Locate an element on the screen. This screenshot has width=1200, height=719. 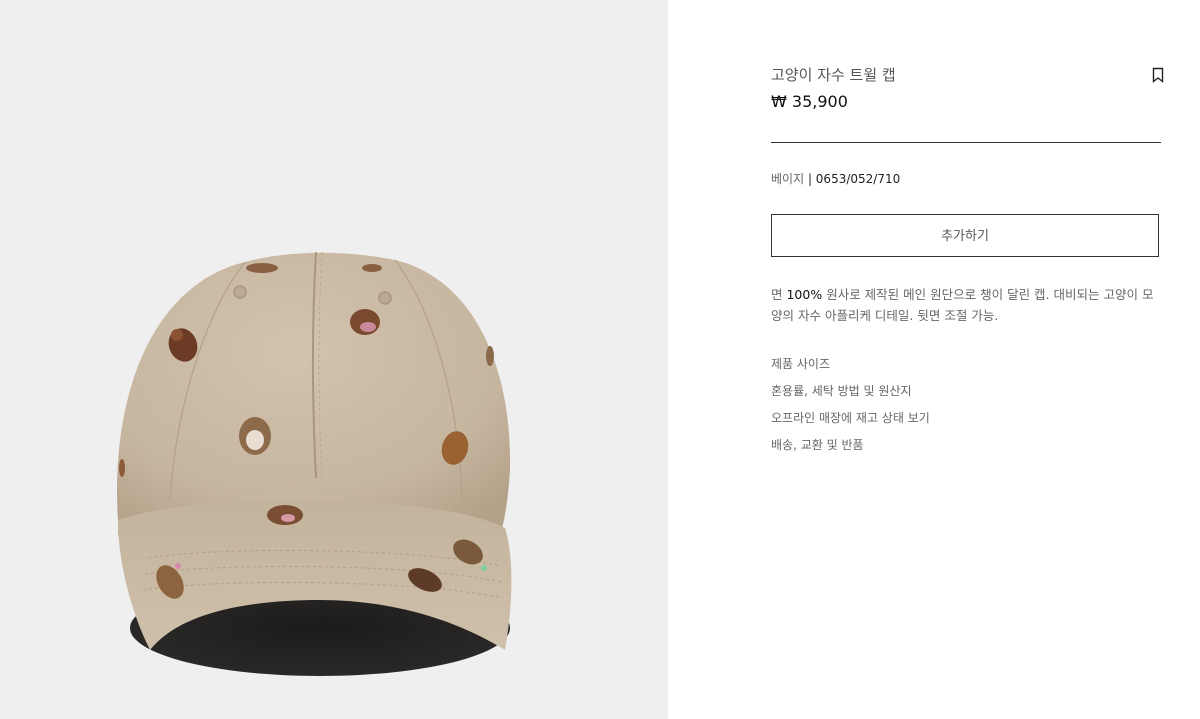
eyelet-right is located at coordinates (385, 298).